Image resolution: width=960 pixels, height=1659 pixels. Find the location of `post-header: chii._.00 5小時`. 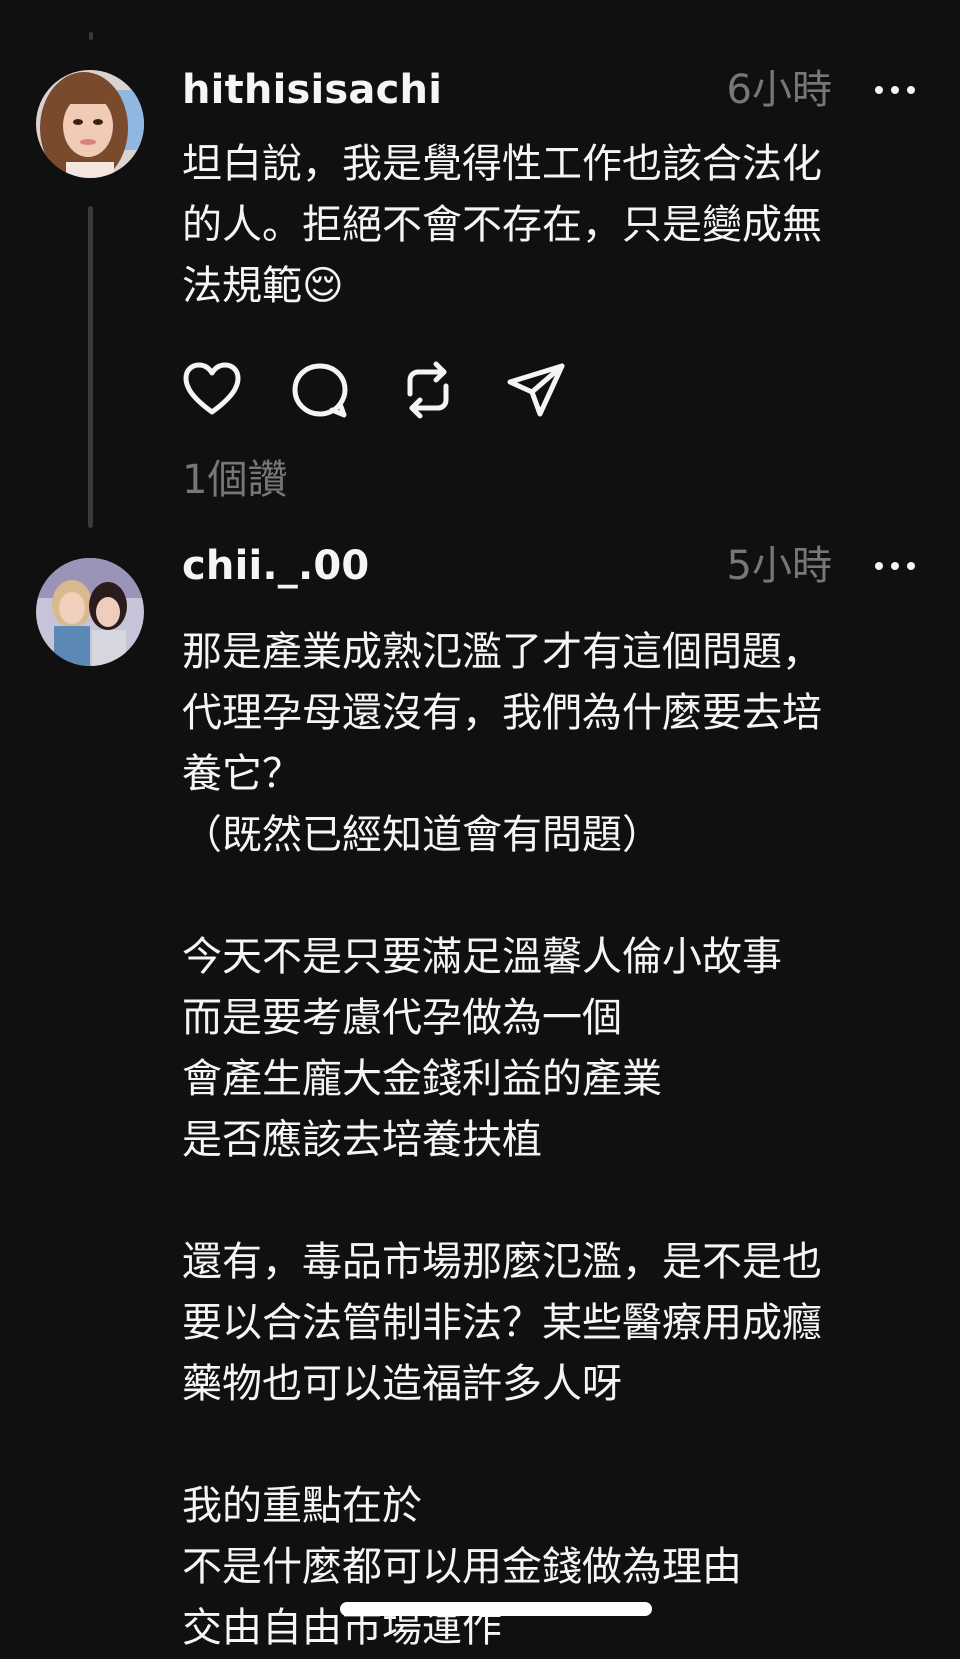

post-header: chii._.00 5小時 is located at coordinates (549, 566).